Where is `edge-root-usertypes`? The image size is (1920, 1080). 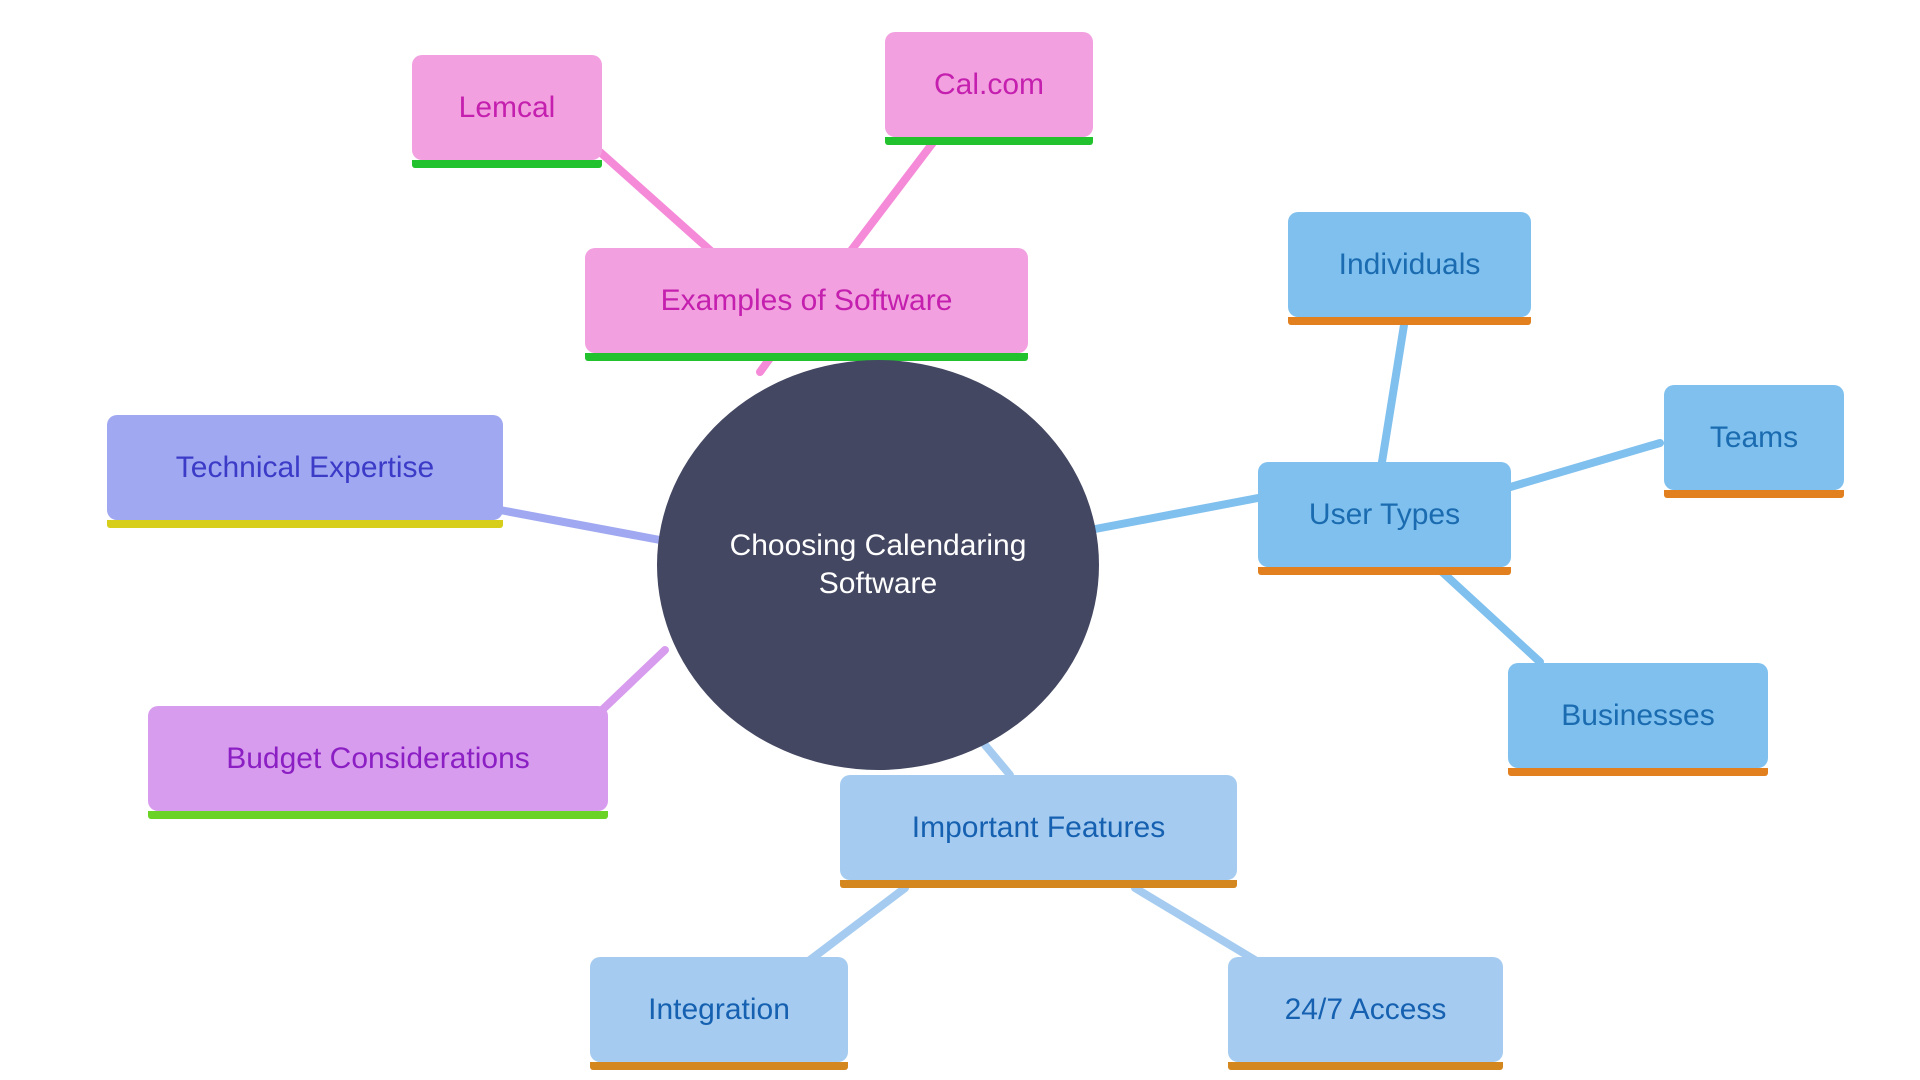
edge-root-usertypes is located at coordinates (1174, 514).